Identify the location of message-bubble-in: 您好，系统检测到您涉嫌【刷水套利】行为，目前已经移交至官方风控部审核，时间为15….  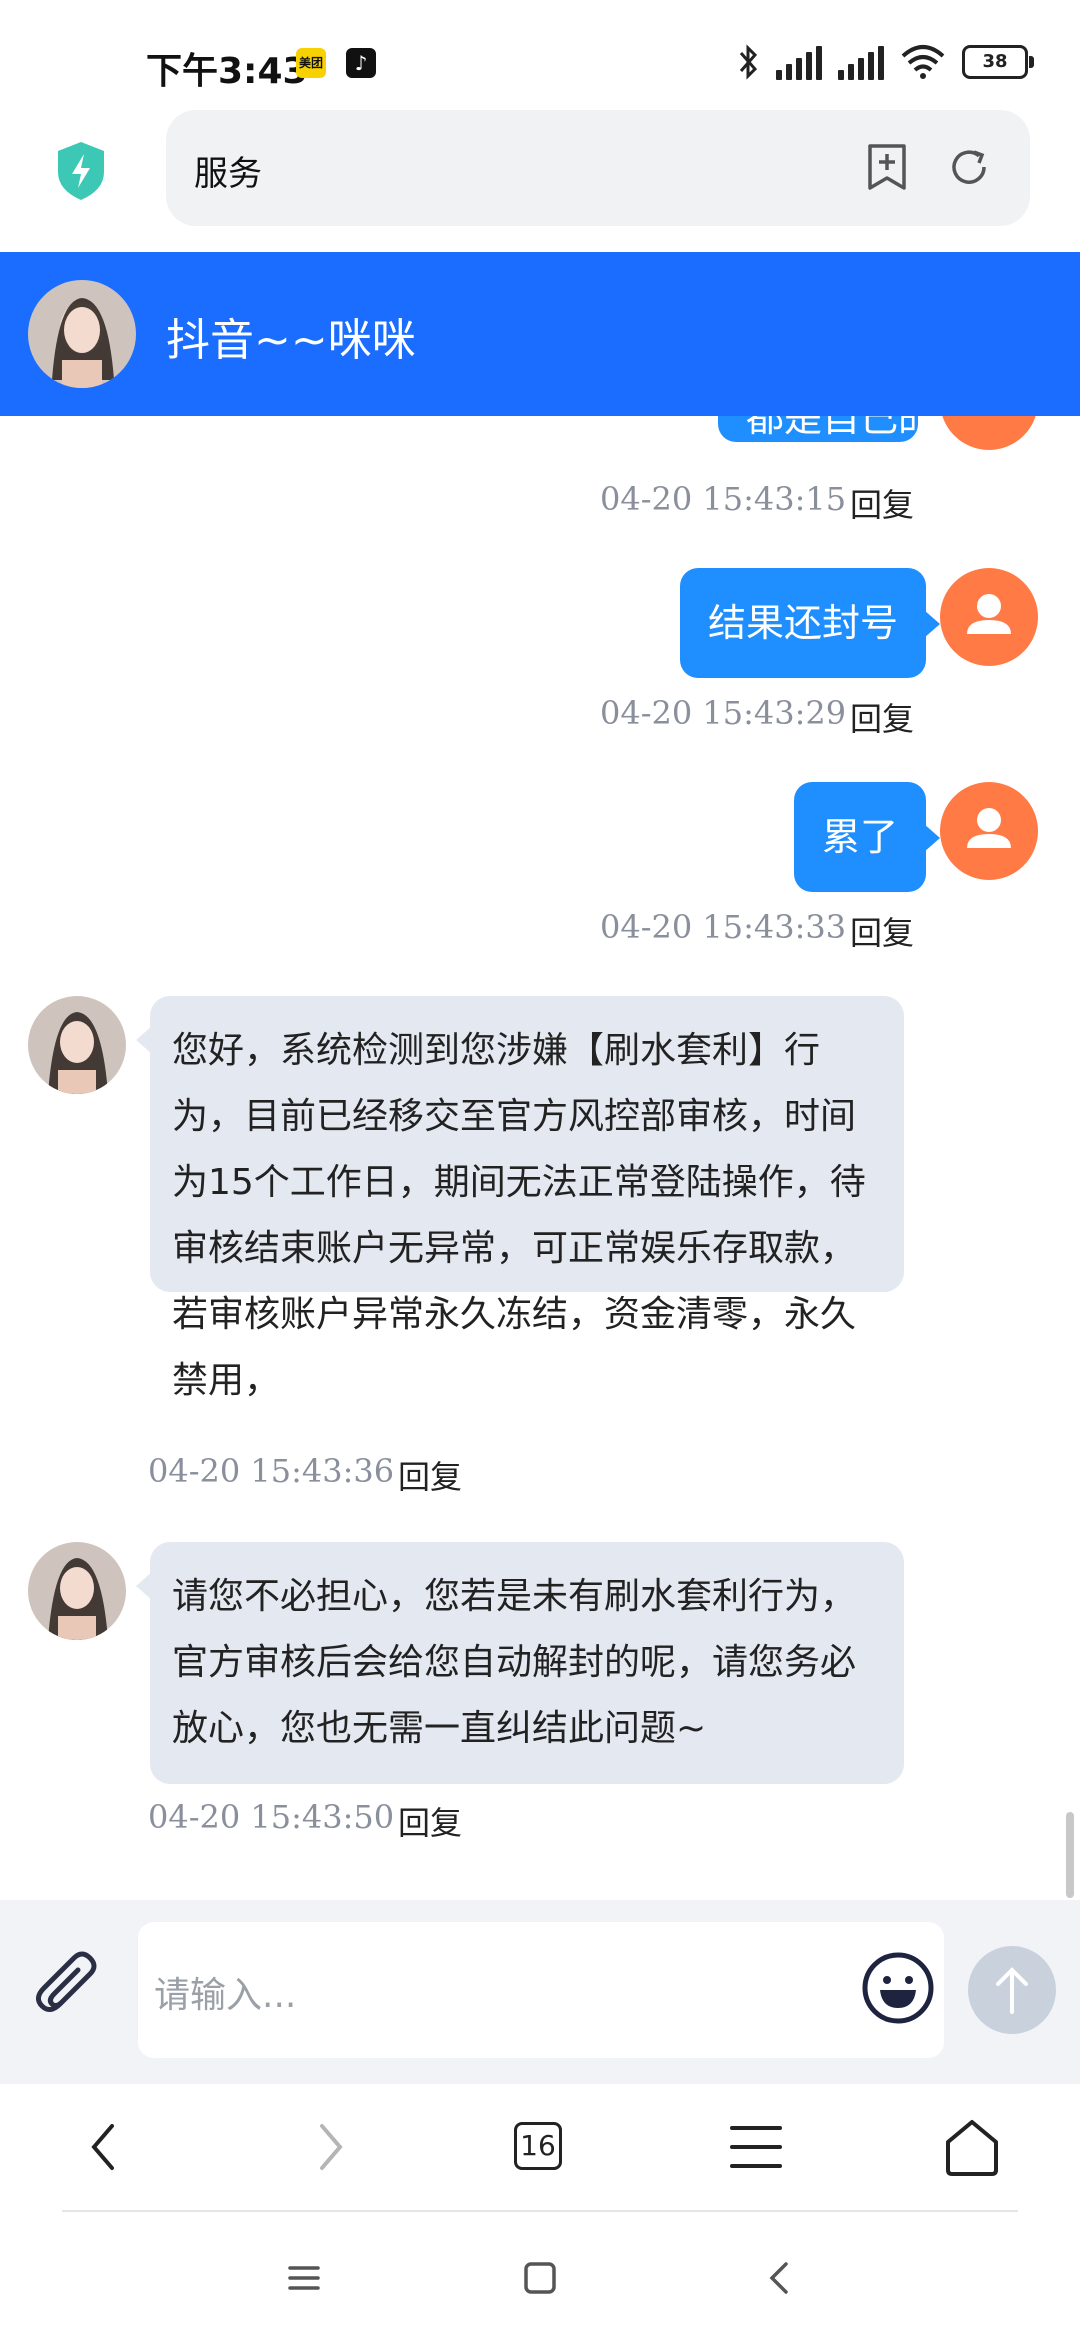
(520, 1198).